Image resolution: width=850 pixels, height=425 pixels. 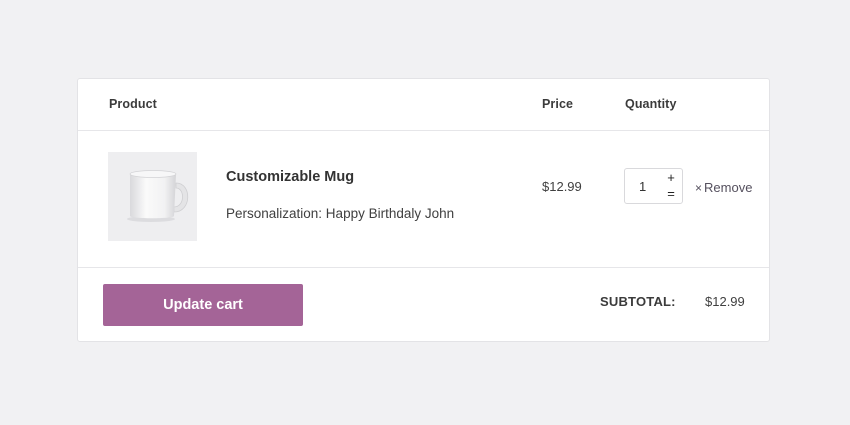 I want to click on plus-icon: +, so click(x=671, y=178).